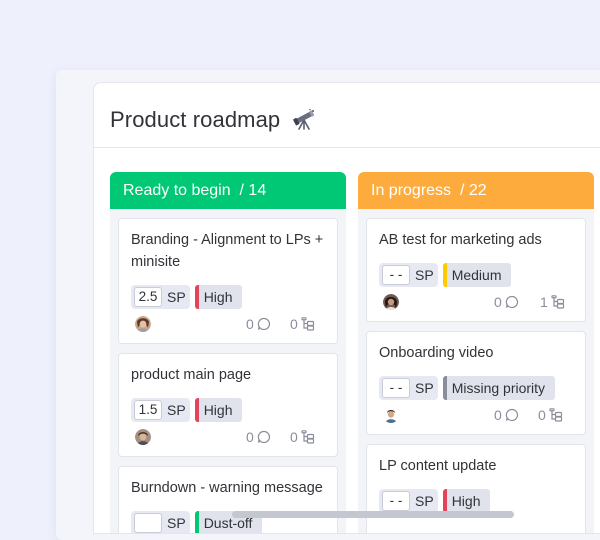 This screenshot has width=600, height=540. Describe the element at coordinates (438, 466) in the screenshot. I see `card-title: LP content update` at that location.